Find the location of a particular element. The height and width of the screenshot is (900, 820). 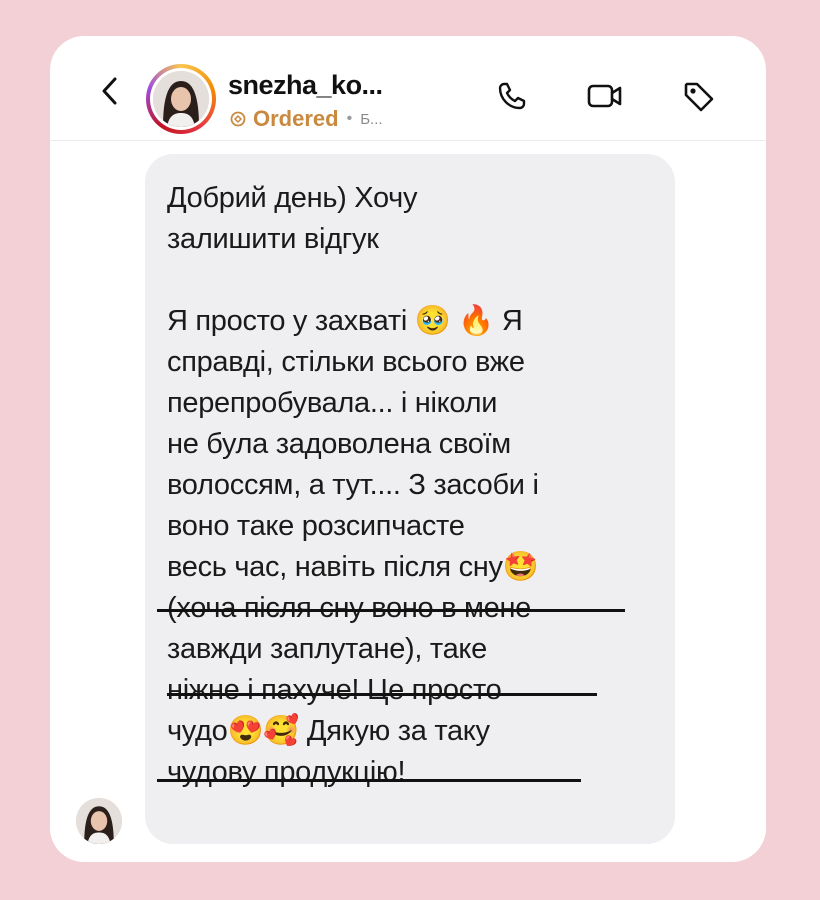

call-button is located at coordinates (512, 98).